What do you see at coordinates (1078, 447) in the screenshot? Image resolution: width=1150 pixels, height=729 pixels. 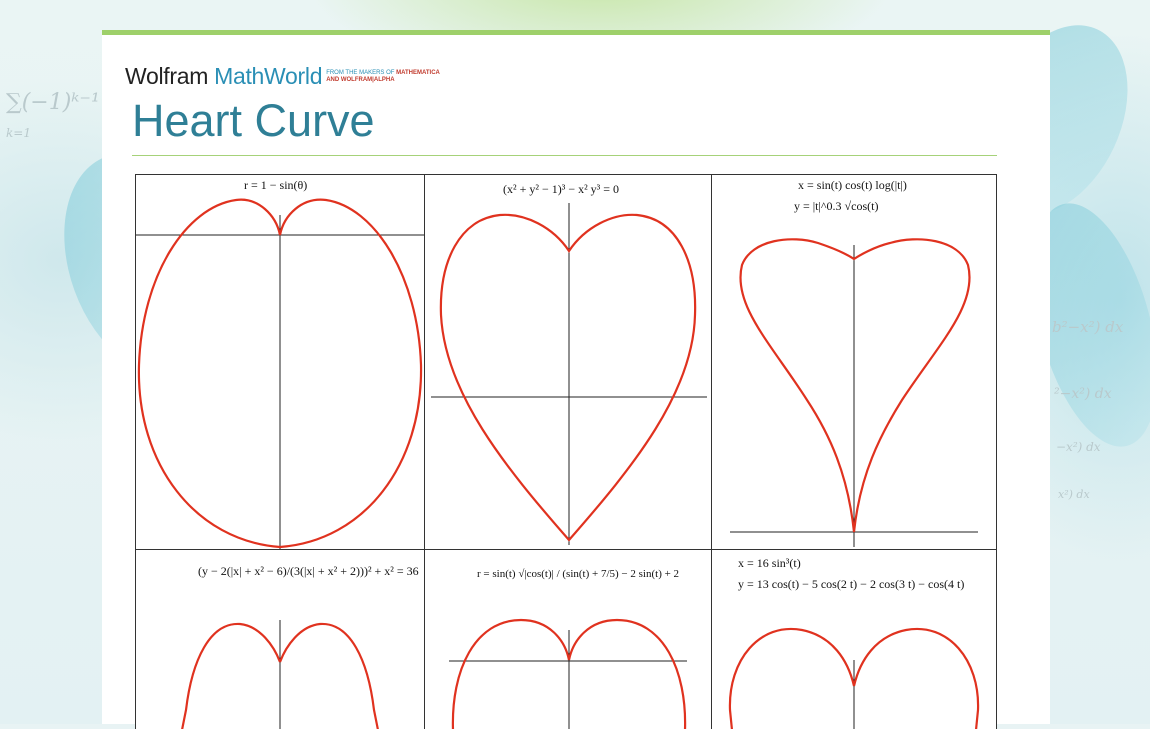 I see `decorative-formula-right-3: −x²) dx` at bounding box center [1078, 447].